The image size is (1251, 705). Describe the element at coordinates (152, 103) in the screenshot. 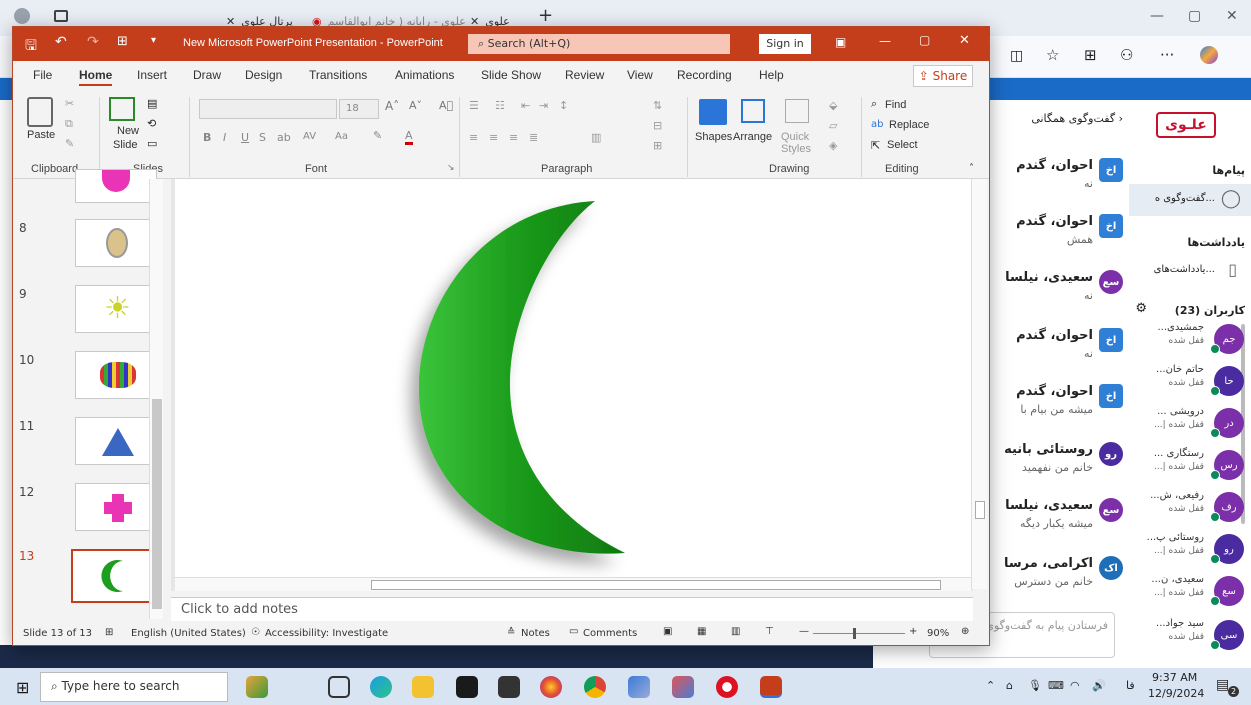

I see `layout-icon: ▤` at that location.